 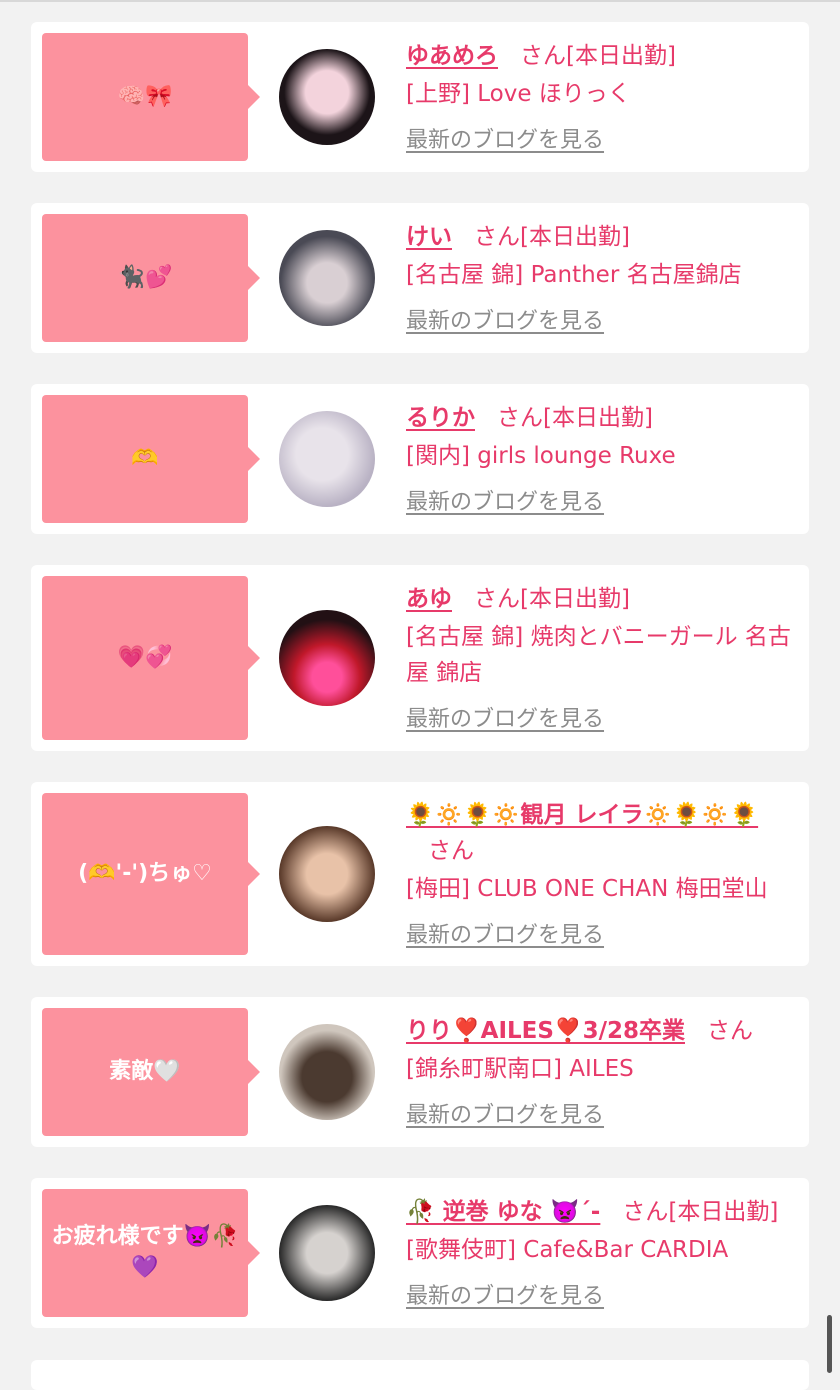 What do you see at coordinates (545, 1031) in the screenshot?
I see `cast-name-link: りり❣️AILES❣️3/28卒業` at bounding box center [545, 1031].